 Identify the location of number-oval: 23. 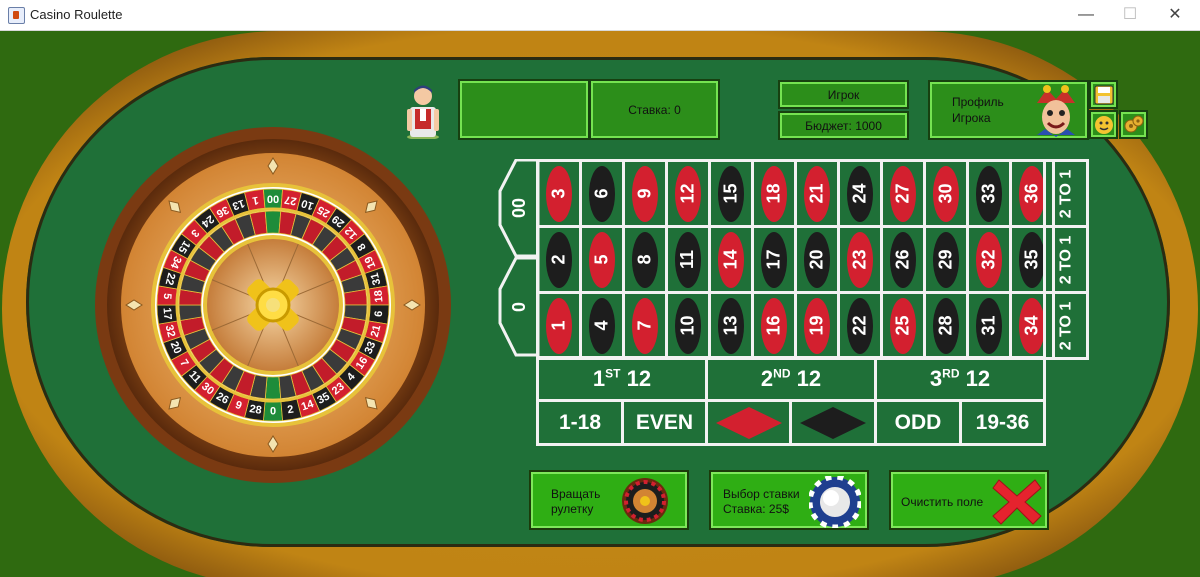
(860, 259).